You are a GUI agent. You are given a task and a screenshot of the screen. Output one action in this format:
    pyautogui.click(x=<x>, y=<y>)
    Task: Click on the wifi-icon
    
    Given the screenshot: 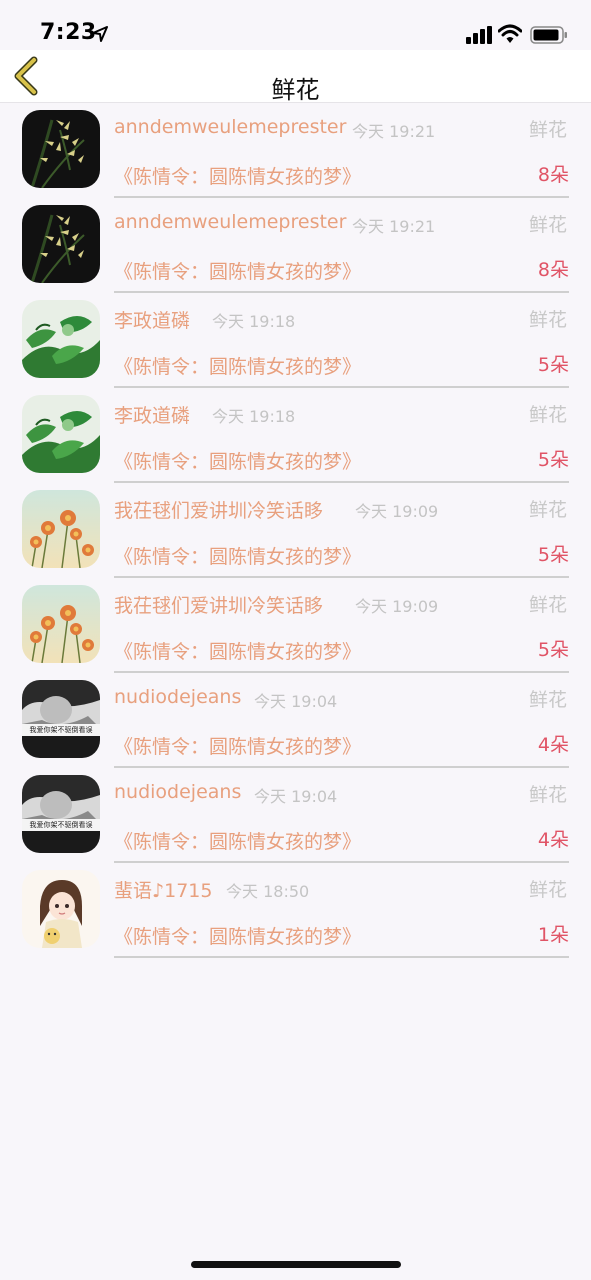 What is the action you would take?
    pyautogui.click(x=510, y=33)
    